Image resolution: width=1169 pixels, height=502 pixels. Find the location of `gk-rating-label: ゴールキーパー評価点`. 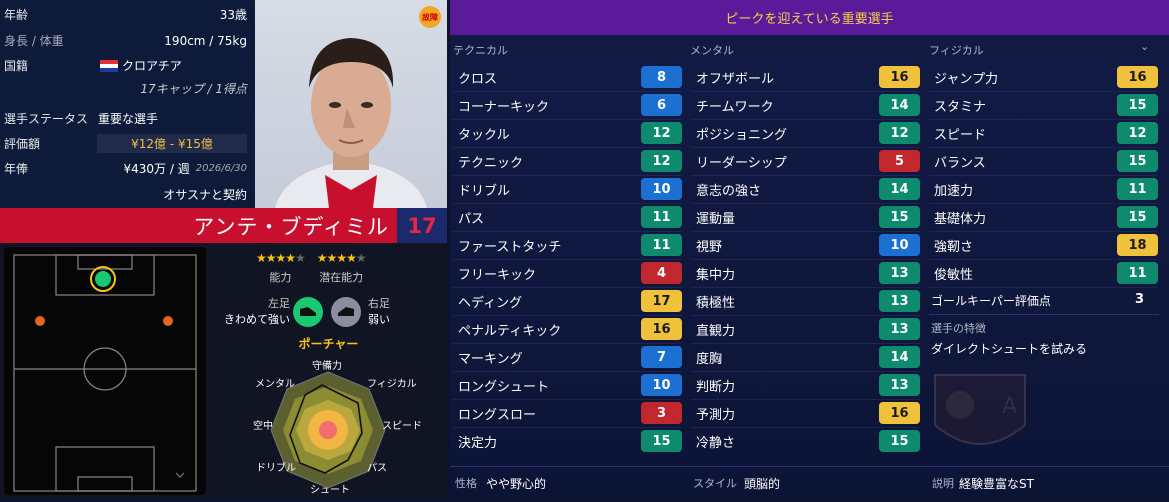

gk-rating-label: ゴールキーパー評価点 is located at coordinates (991, 301).